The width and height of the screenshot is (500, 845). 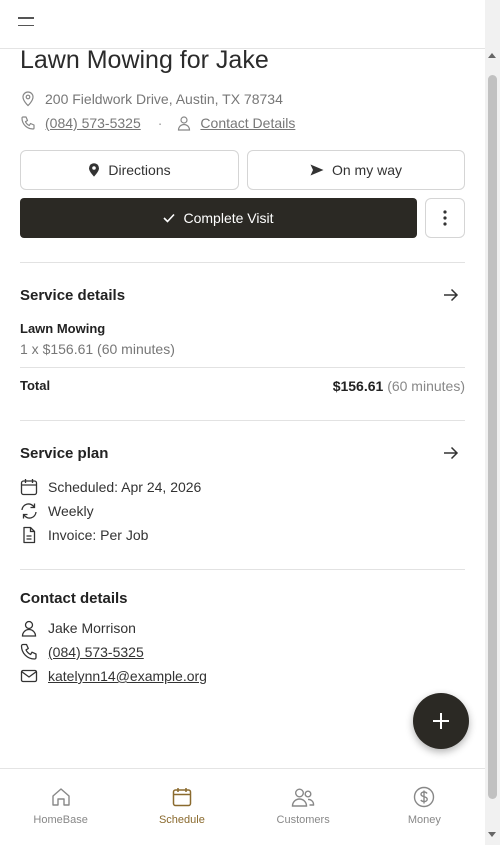 What do you see at coordinates (60, 797) in the screenshot?
I see `home-icon` at bounding box center [60, 797].